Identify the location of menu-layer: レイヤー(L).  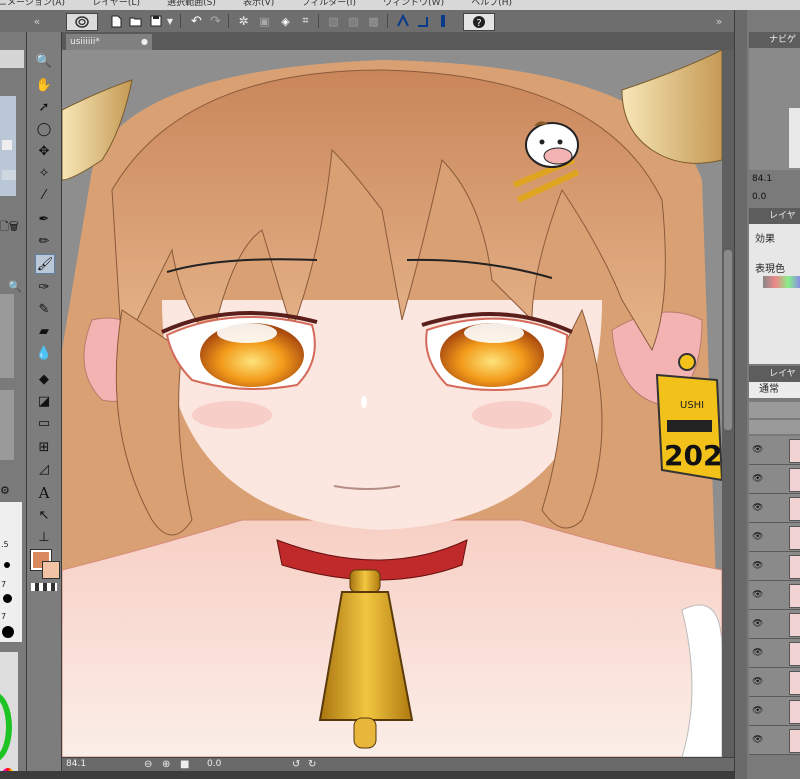
(116, 4).